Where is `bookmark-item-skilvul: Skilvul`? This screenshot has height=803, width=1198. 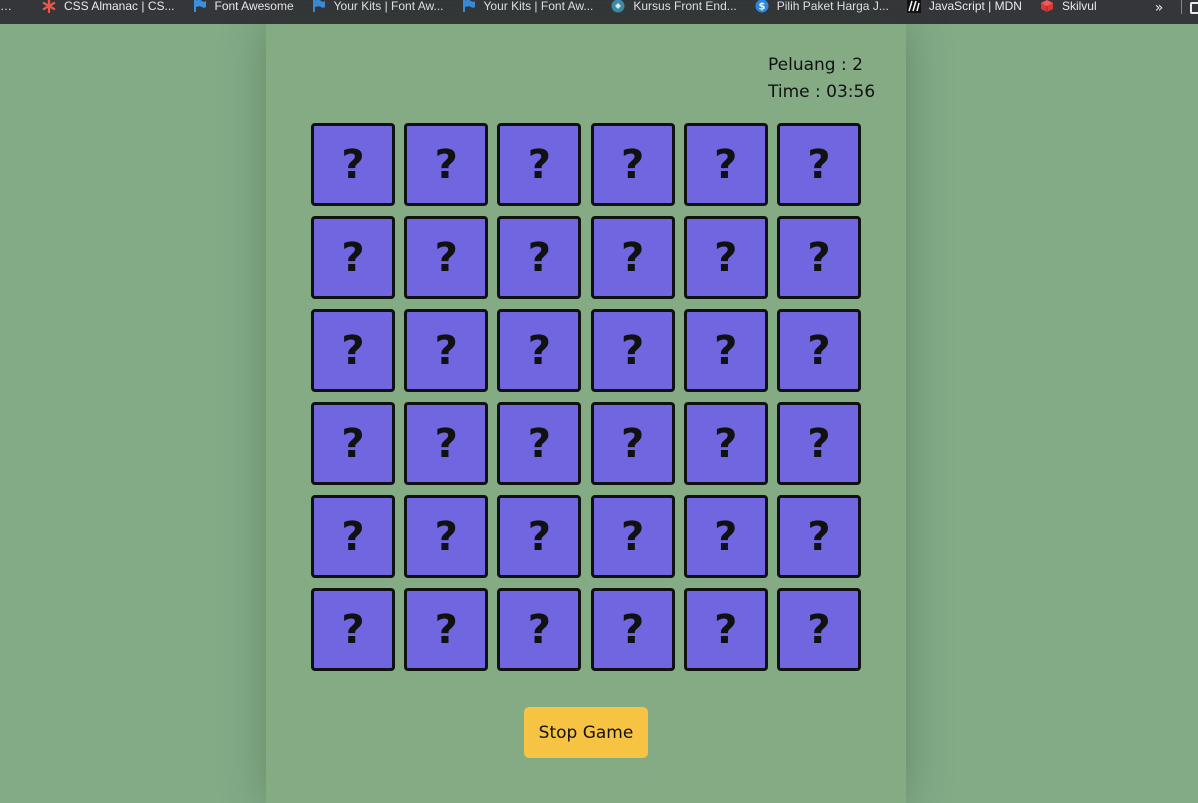
bookmark-item-skilvul: Skilvul is located at coordinates (1067, 9).